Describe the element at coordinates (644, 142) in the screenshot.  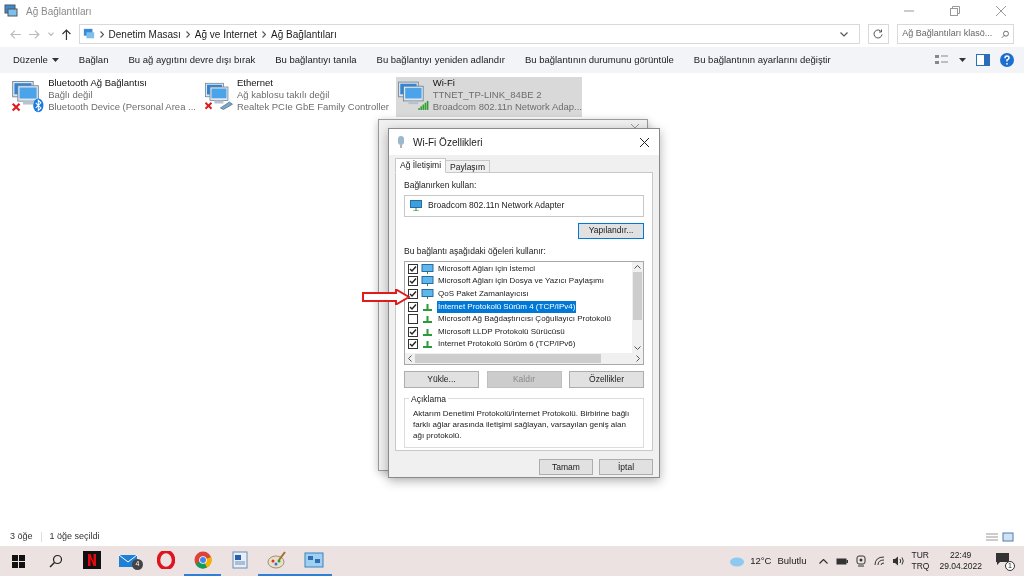
I see `close-icon` at that location.